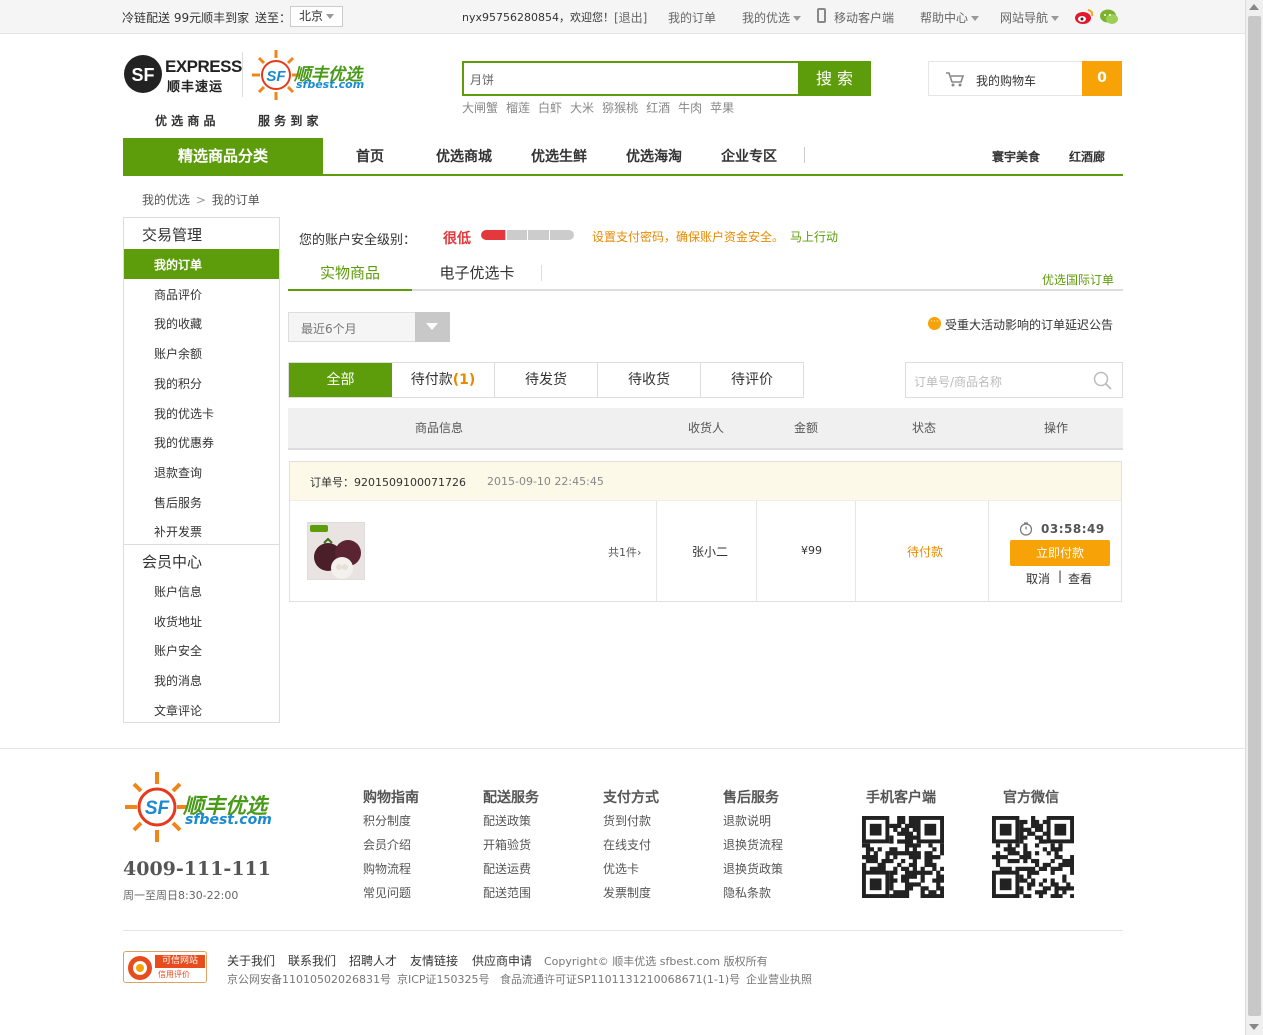 The width and height of the screenshot is (1263, 1035). Describe the element at coordinates (340, 380) in the screenshot. I see `status-tab-all: 全部` at that location.